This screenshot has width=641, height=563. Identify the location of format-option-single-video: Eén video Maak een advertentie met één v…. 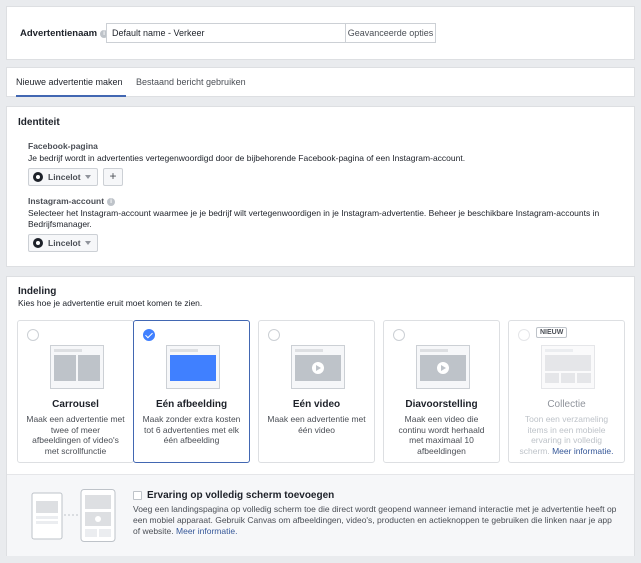
(316, 391).